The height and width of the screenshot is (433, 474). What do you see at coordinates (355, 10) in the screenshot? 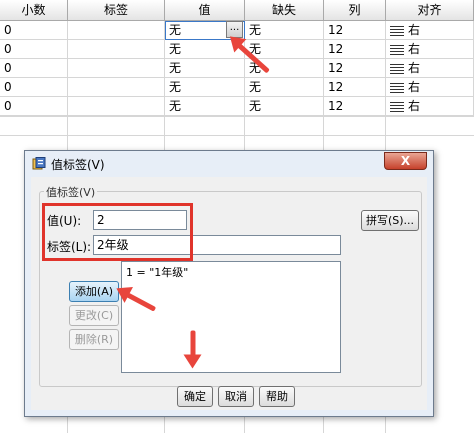
I see `column-header-width: 列` at bounding box center [355, 10].